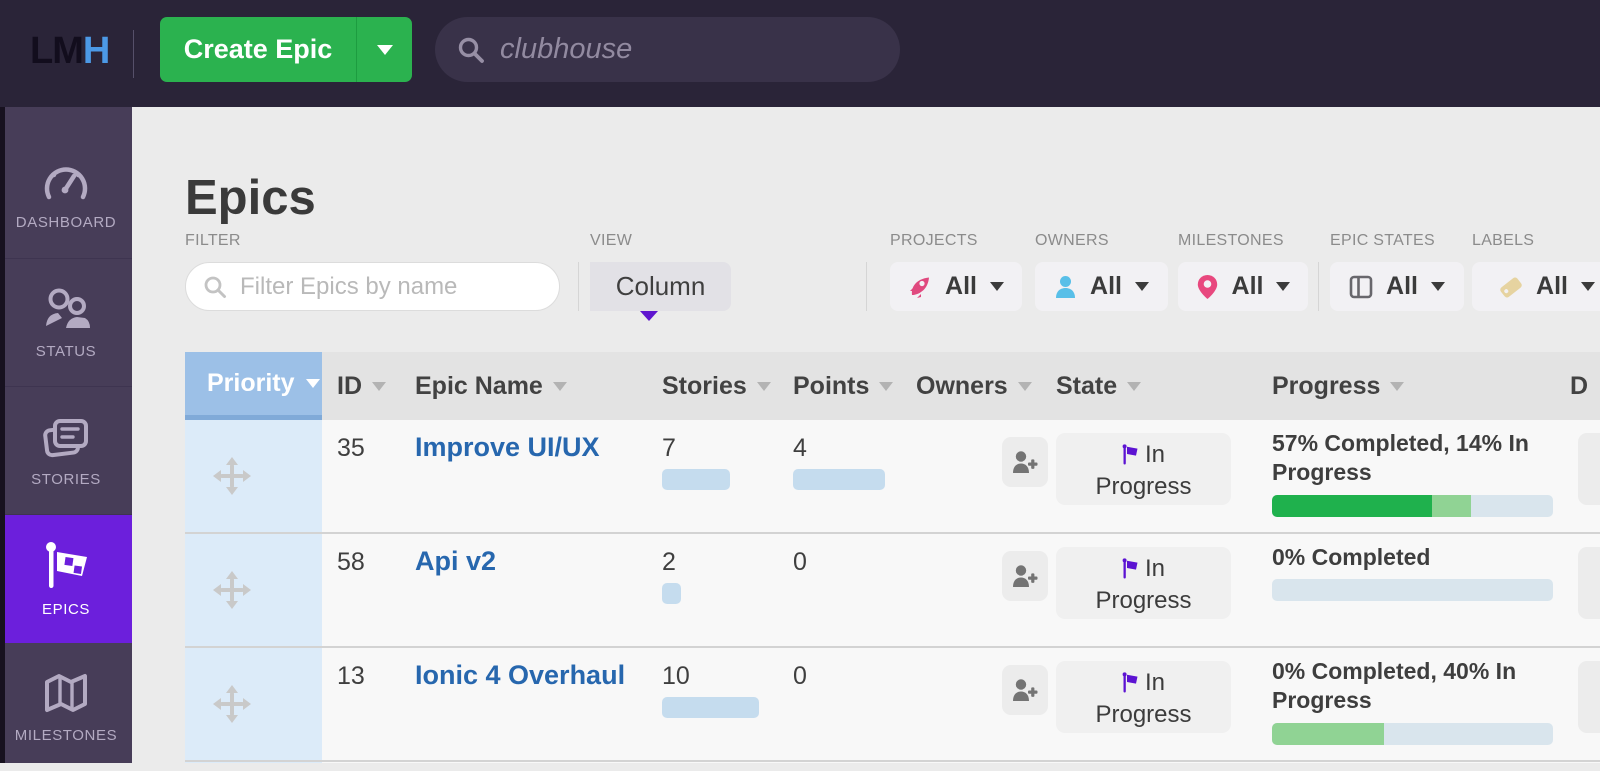 The image size is (1600, 771). What do you see at coordinates (1400, 458) in the screenshot?
I see `progress-text: 57% Completed, 14% In Progress` at bounding box center [1400, 458].